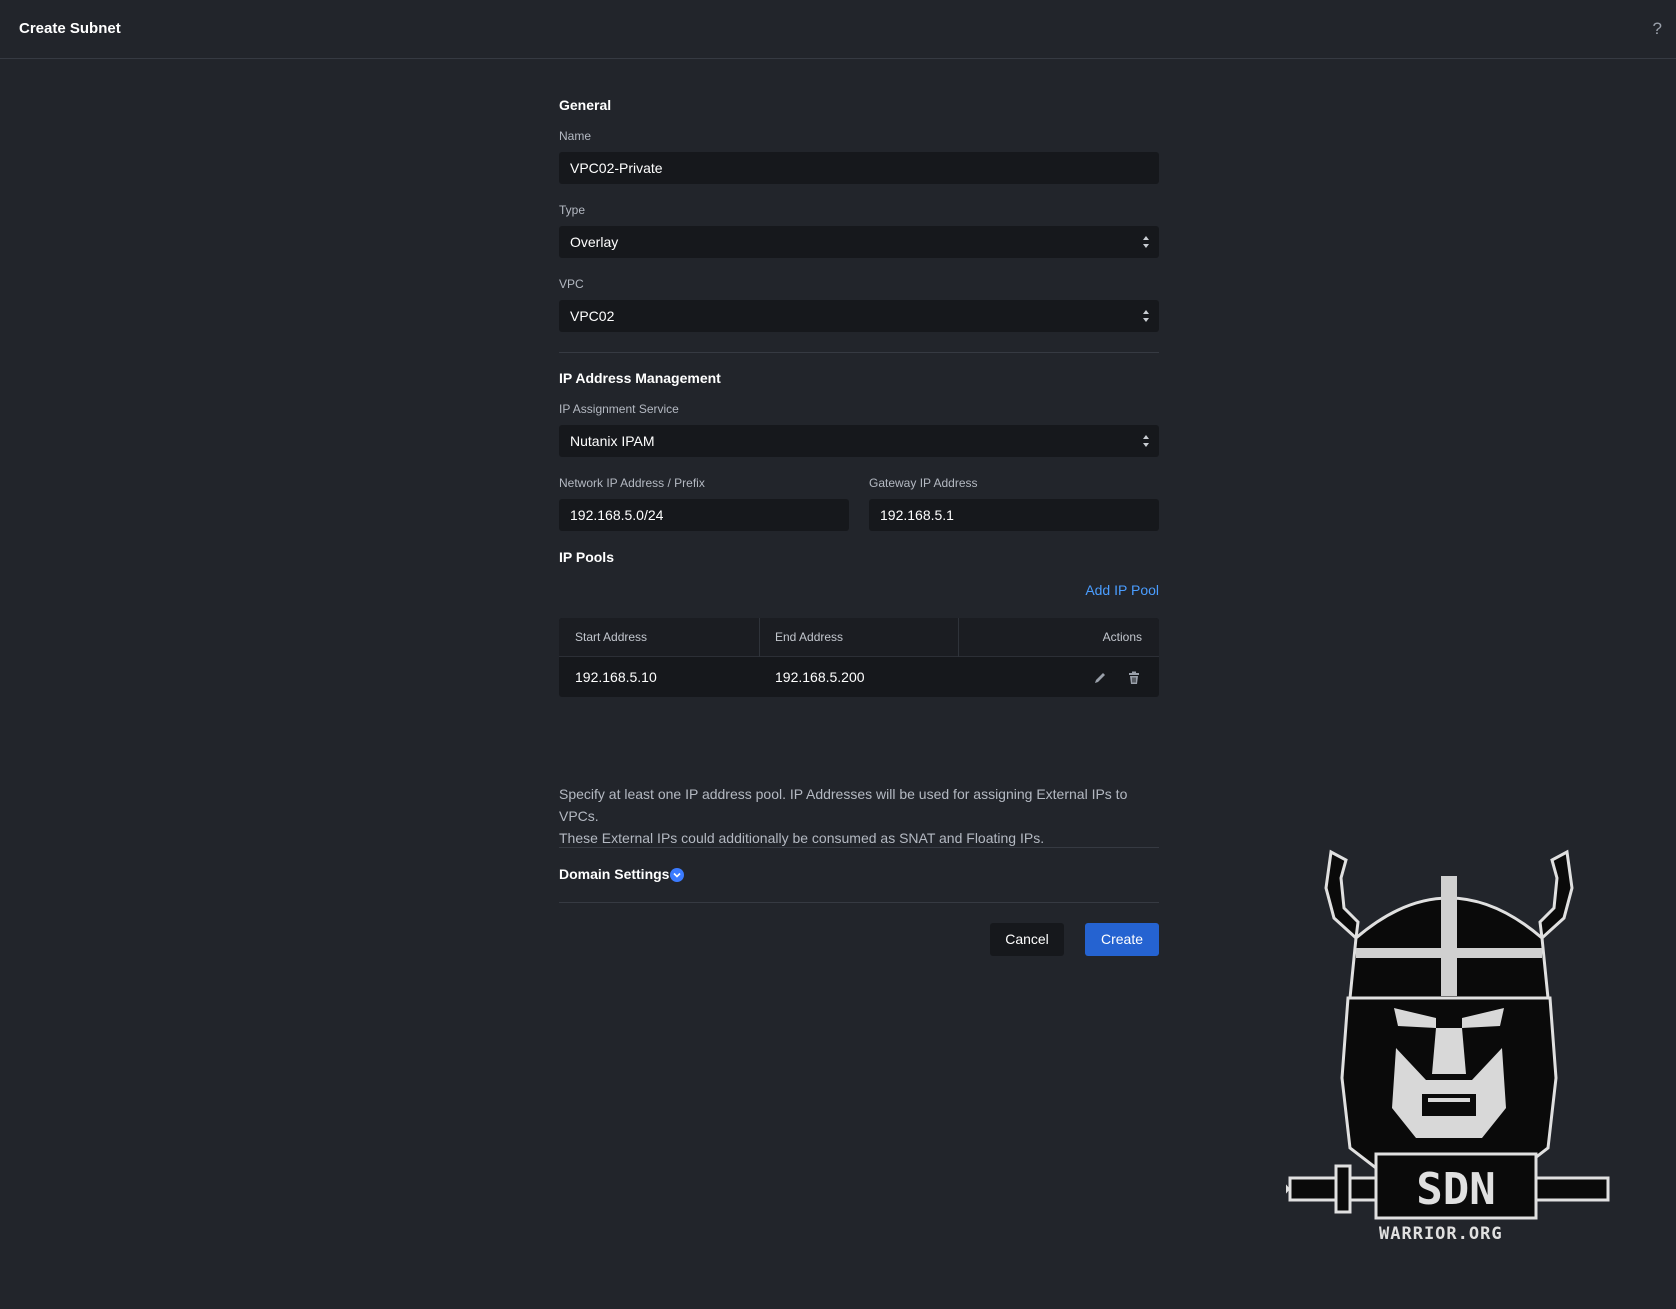 The width and height of the screenshot is (1676, 1309). I want to click on type-select-value: Overlay, so click(594, 242).